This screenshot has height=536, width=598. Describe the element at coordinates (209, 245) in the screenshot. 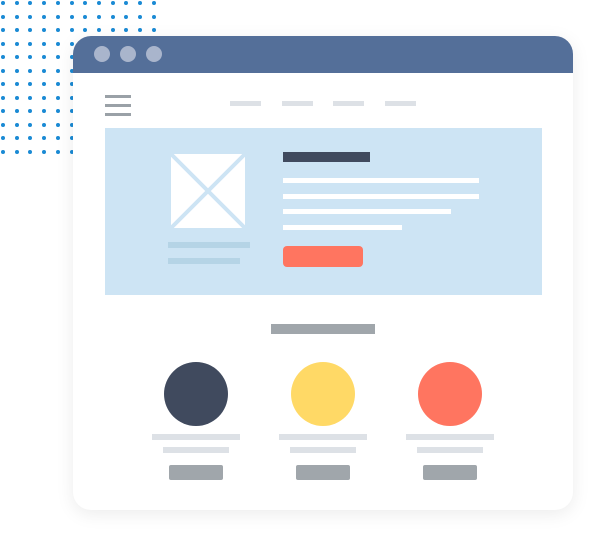

I see `image-caption-line` at that location.